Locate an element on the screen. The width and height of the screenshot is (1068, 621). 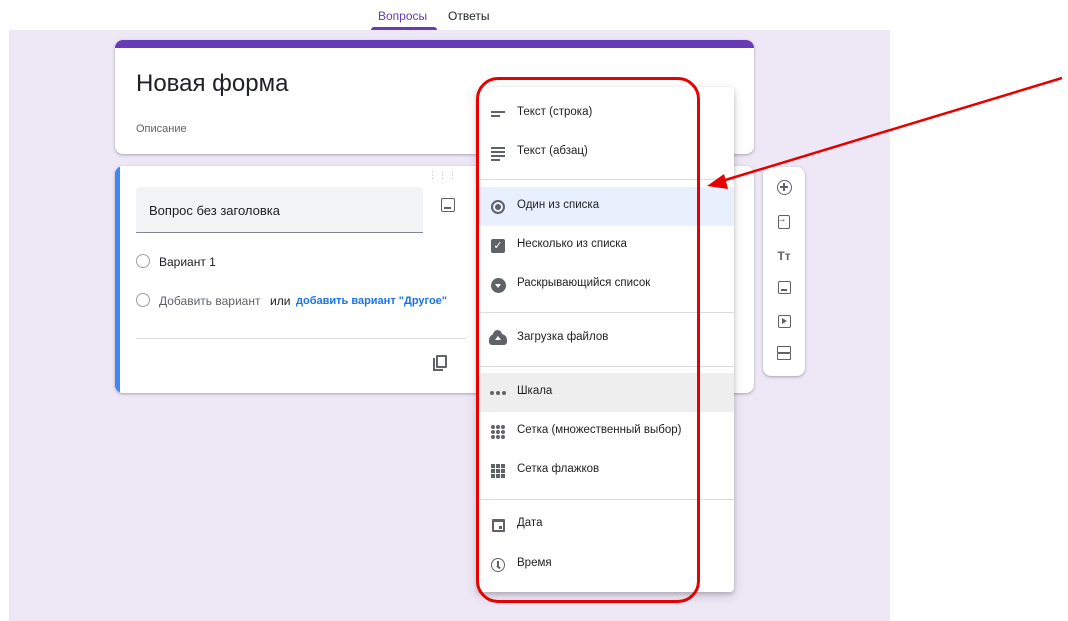
calendar-icon is located at coordinates (498, 525).